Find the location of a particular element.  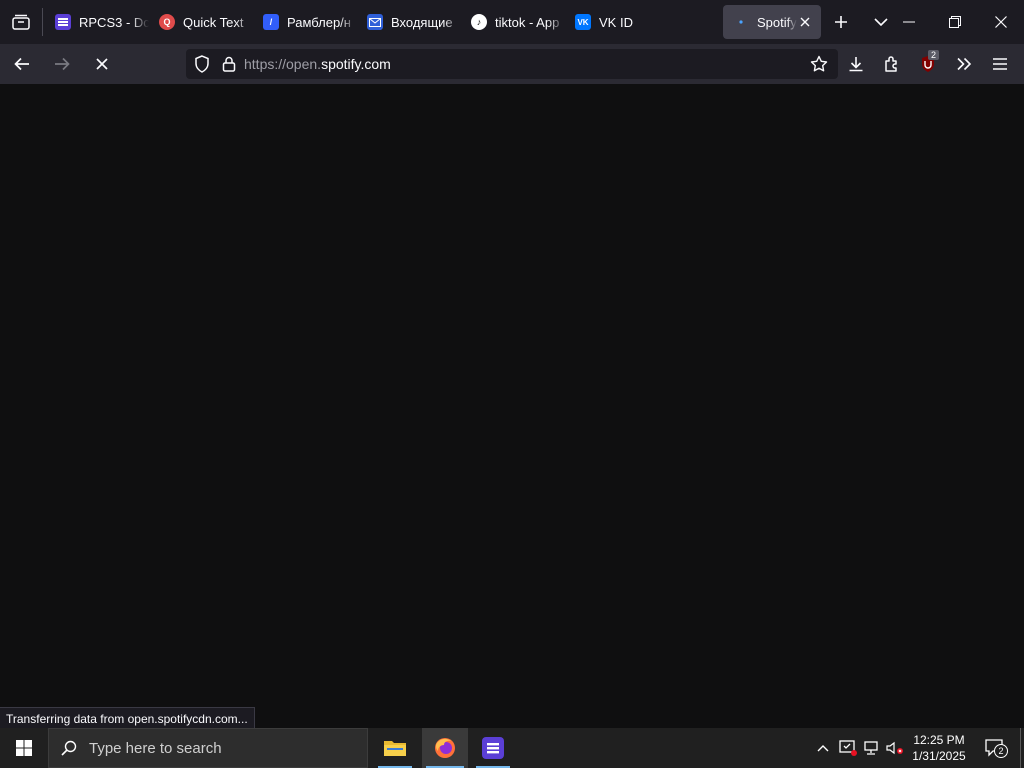

start-button is located at coordinates (24, 748).